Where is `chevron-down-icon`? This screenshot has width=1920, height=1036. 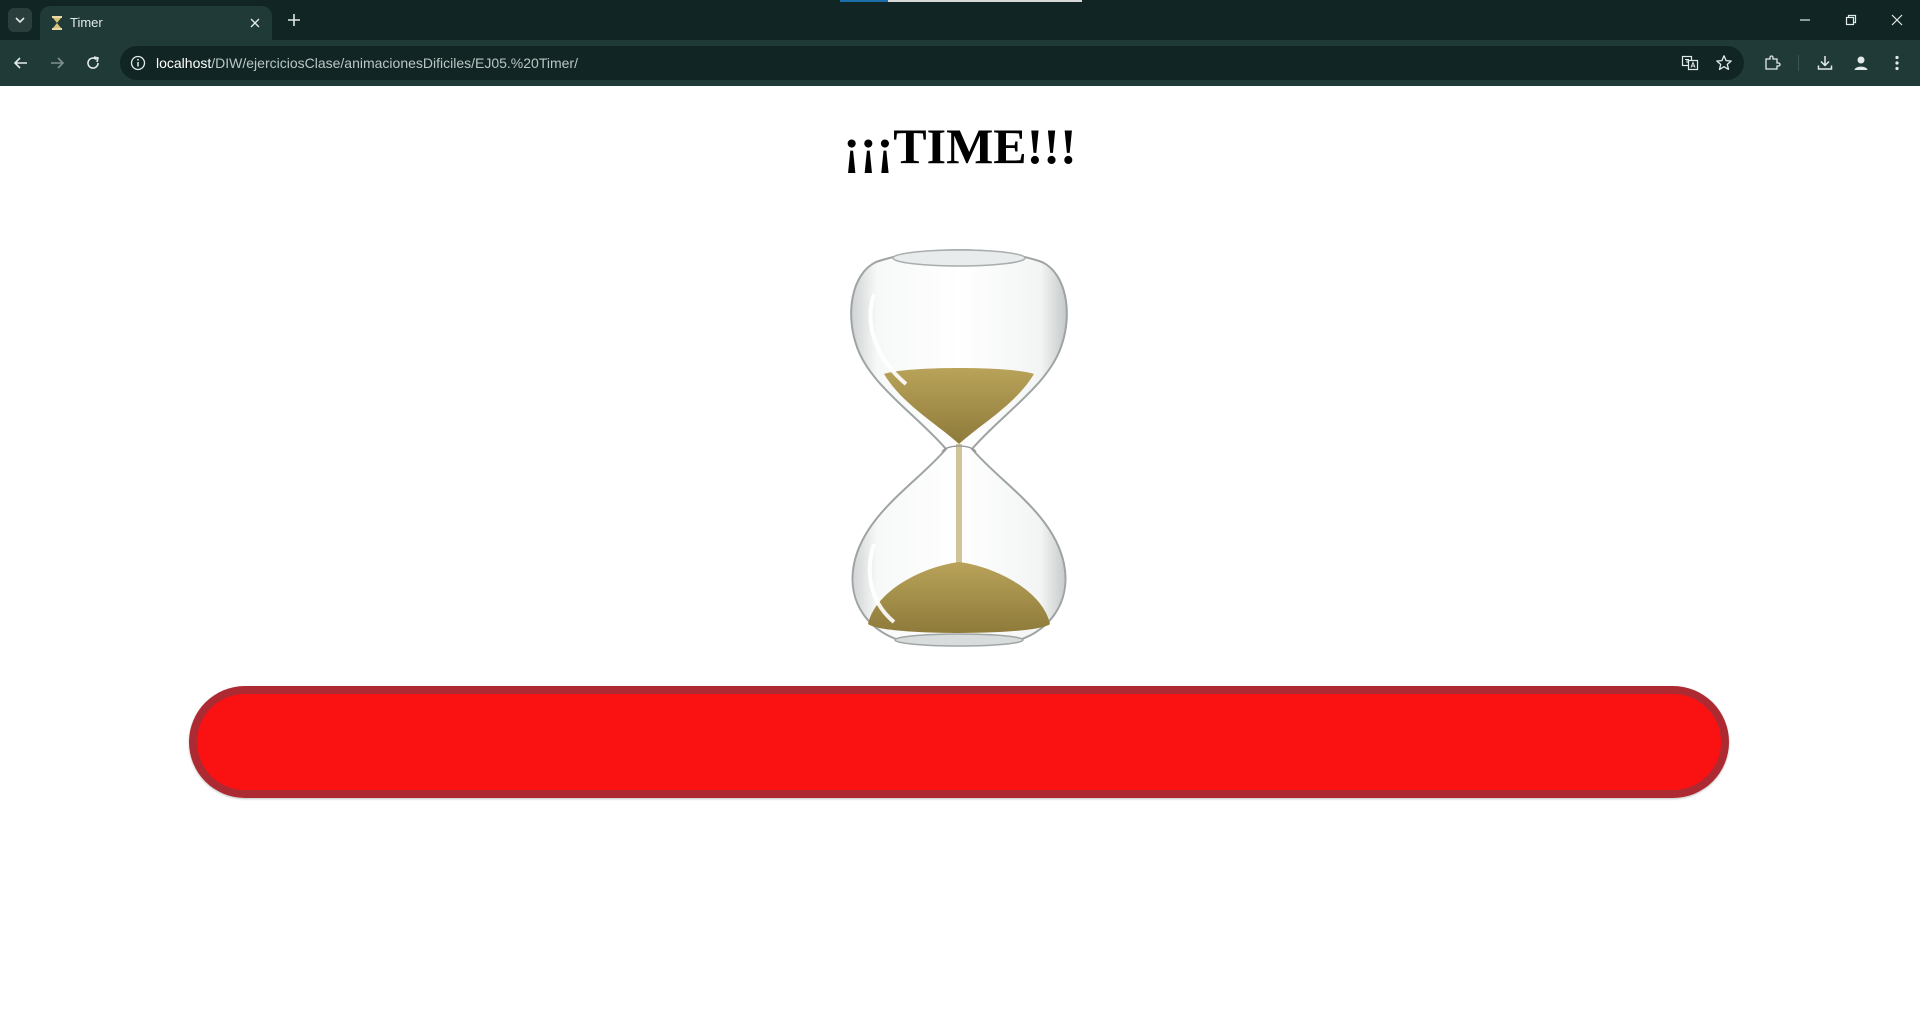 chevron-down-icon is located at coordinates (20, 20).